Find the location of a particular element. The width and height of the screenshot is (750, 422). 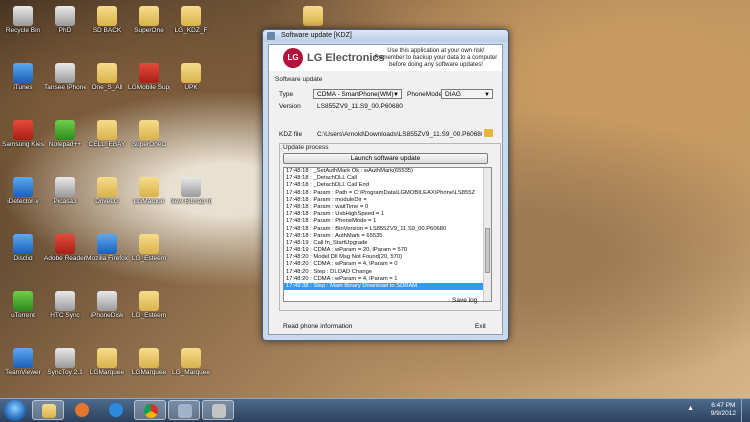

desktop-icon: iDetector-v is located at coordinates (23, 197).